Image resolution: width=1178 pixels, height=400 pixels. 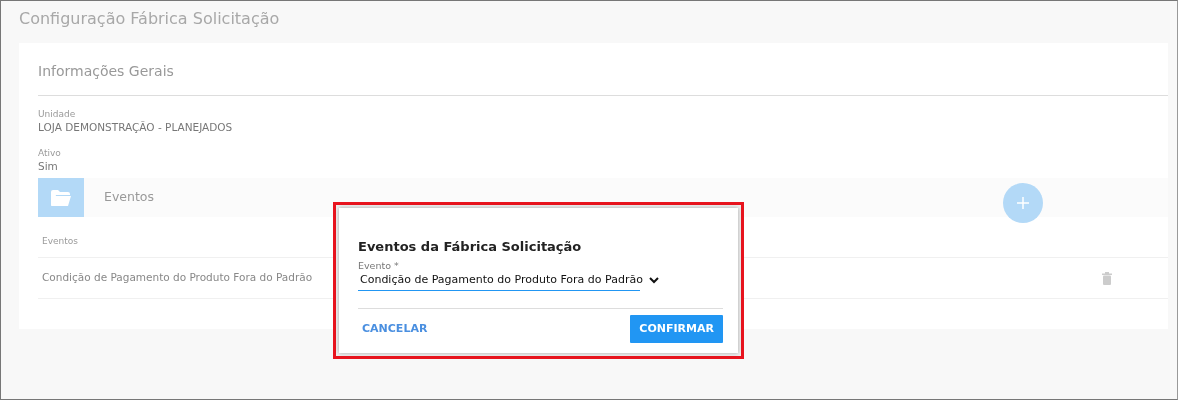 What do you see at coordinates (603, 78) in the screenshot?
I see `section-title: Informações Gerais` at bounding box center [603, 78].